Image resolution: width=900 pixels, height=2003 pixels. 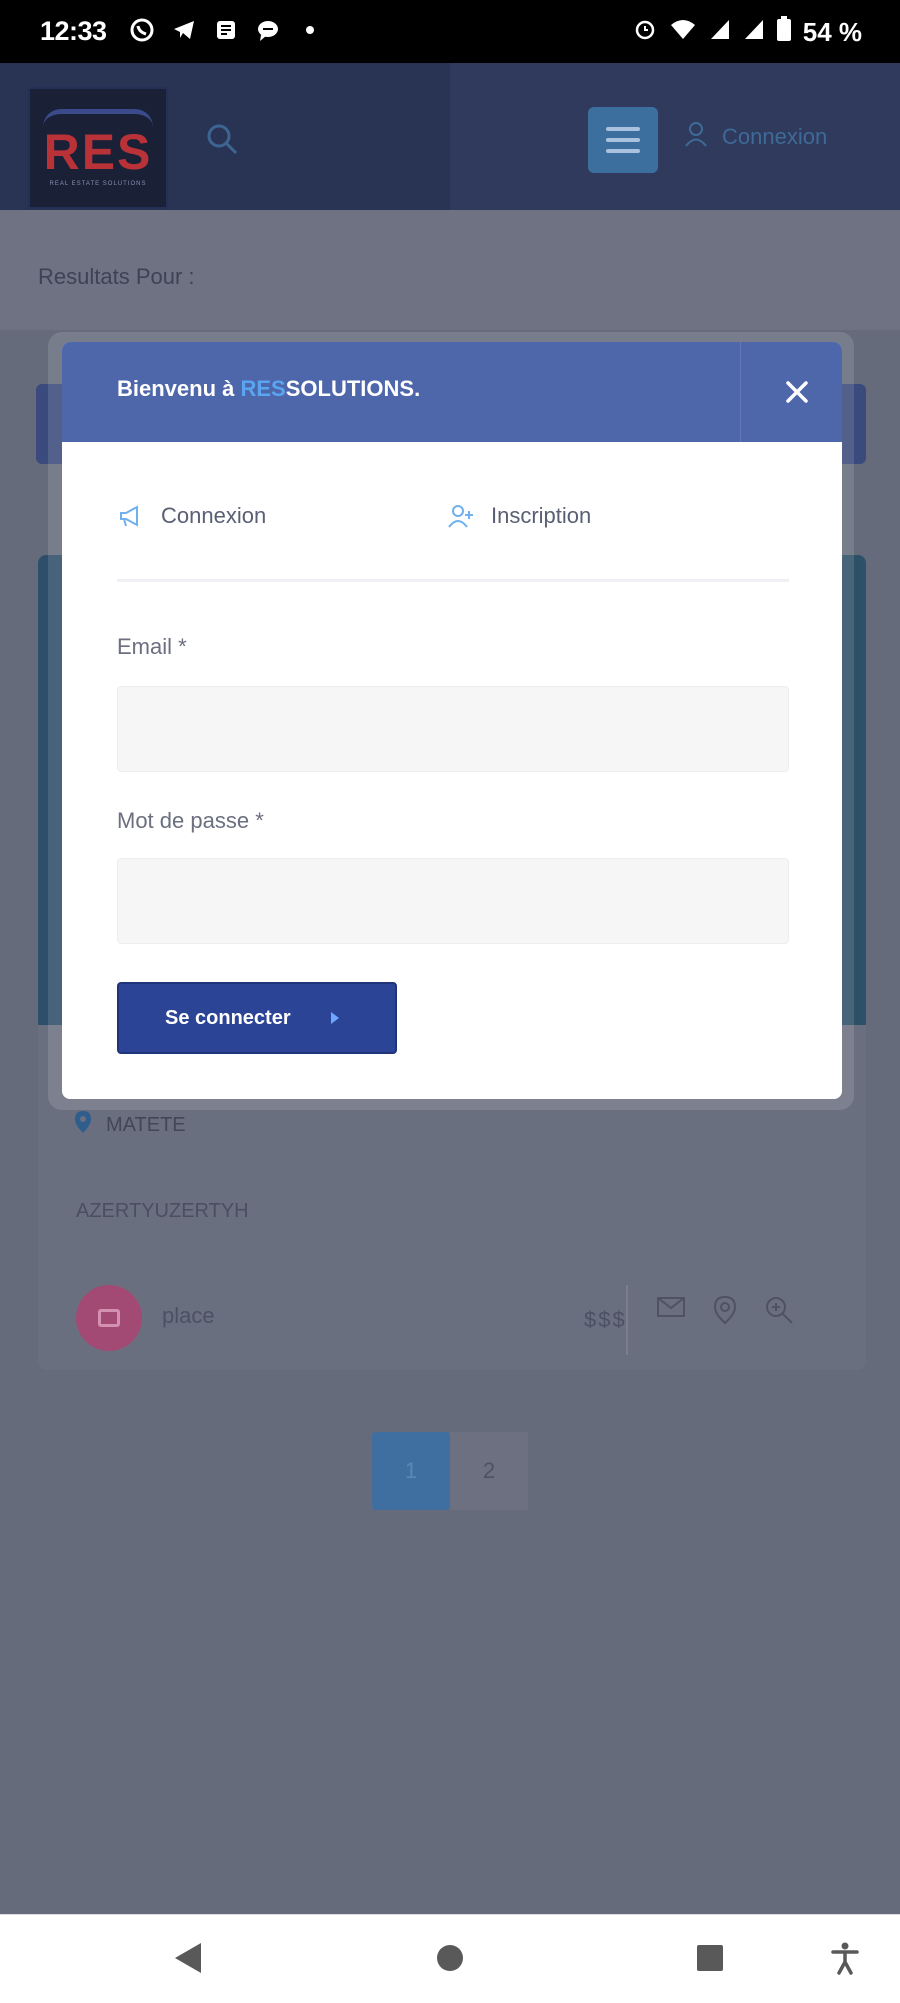 I want to click on battery-level: 54 %, so click(x=832, y=32).